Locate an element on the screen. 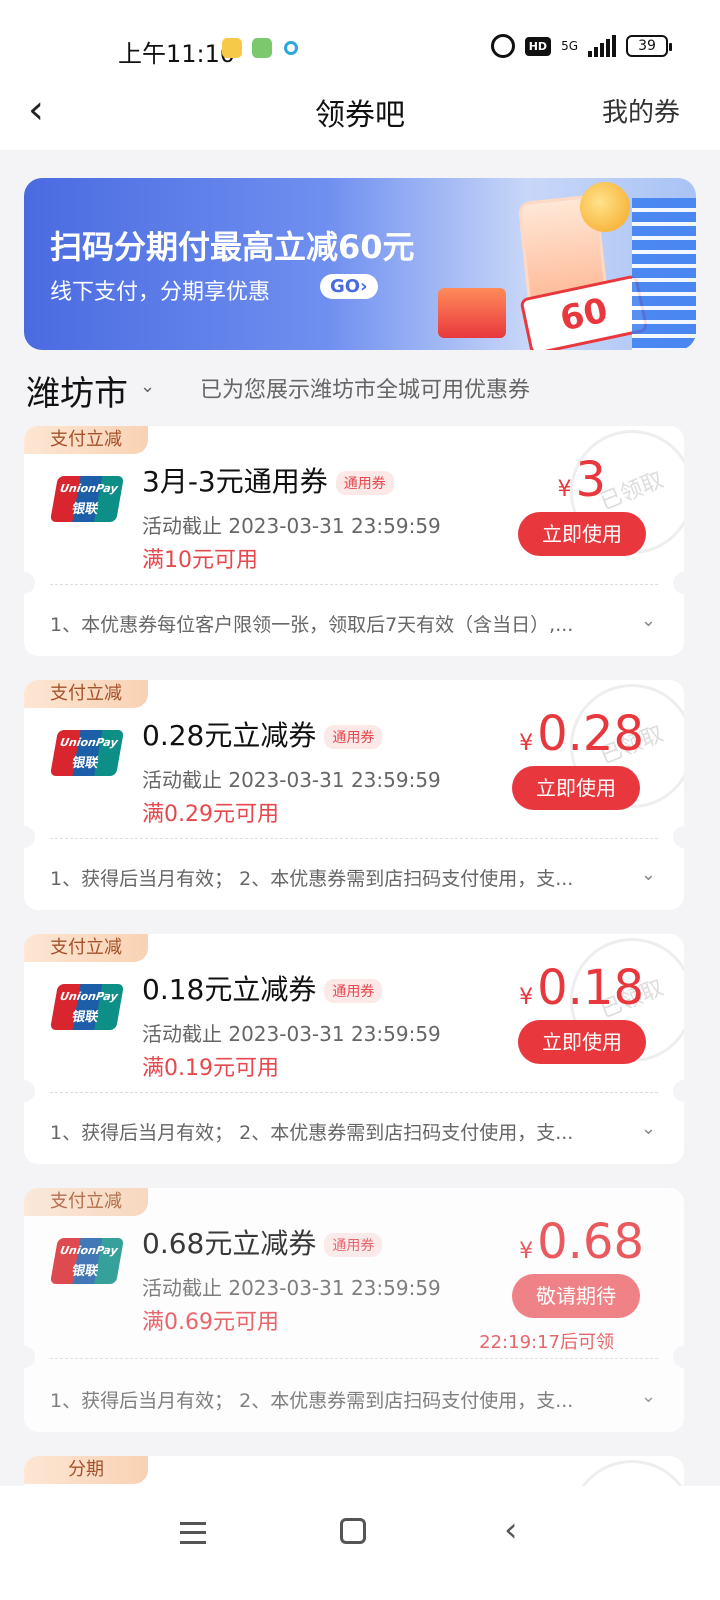 Image resolution: width=720 pixels, height=1600 pixels. banner-subtitle: 线下支付，分期享优惠 is located at coordinates (160, 292).